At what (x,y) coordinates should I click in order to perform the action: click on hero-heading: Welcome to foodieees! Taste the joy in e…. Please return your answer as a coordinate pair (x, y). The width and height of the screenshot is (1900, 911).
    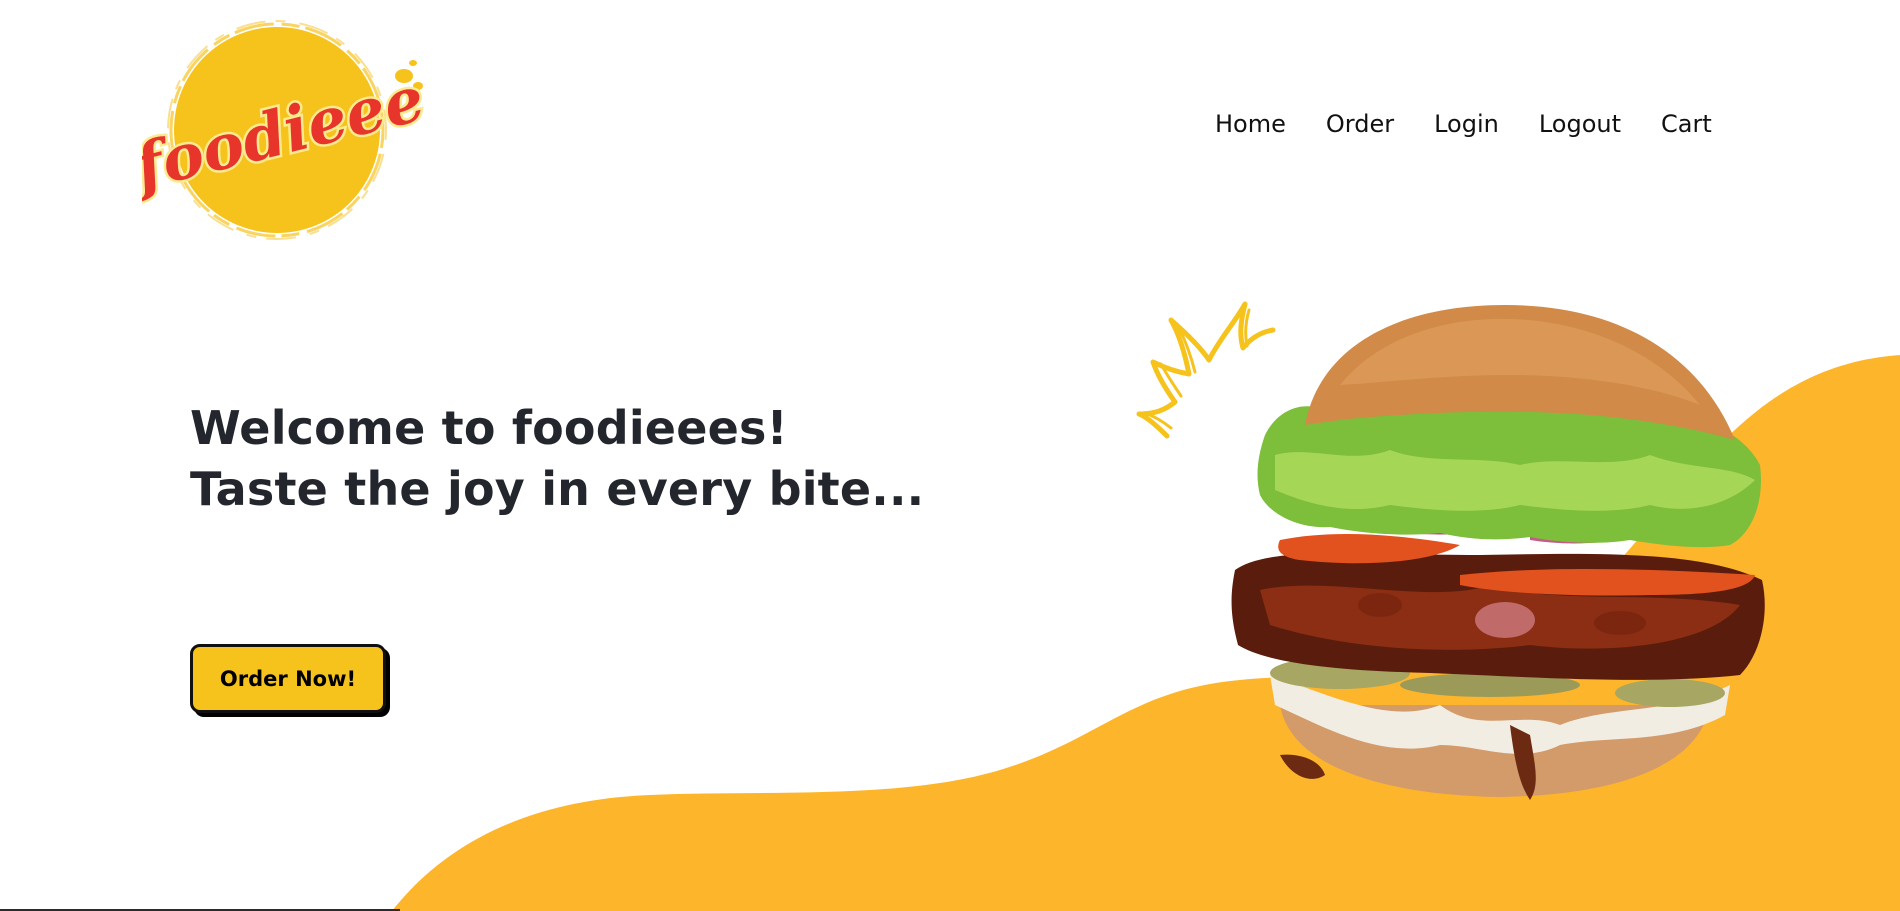
    Looking at the image, I should click on (557, 459).